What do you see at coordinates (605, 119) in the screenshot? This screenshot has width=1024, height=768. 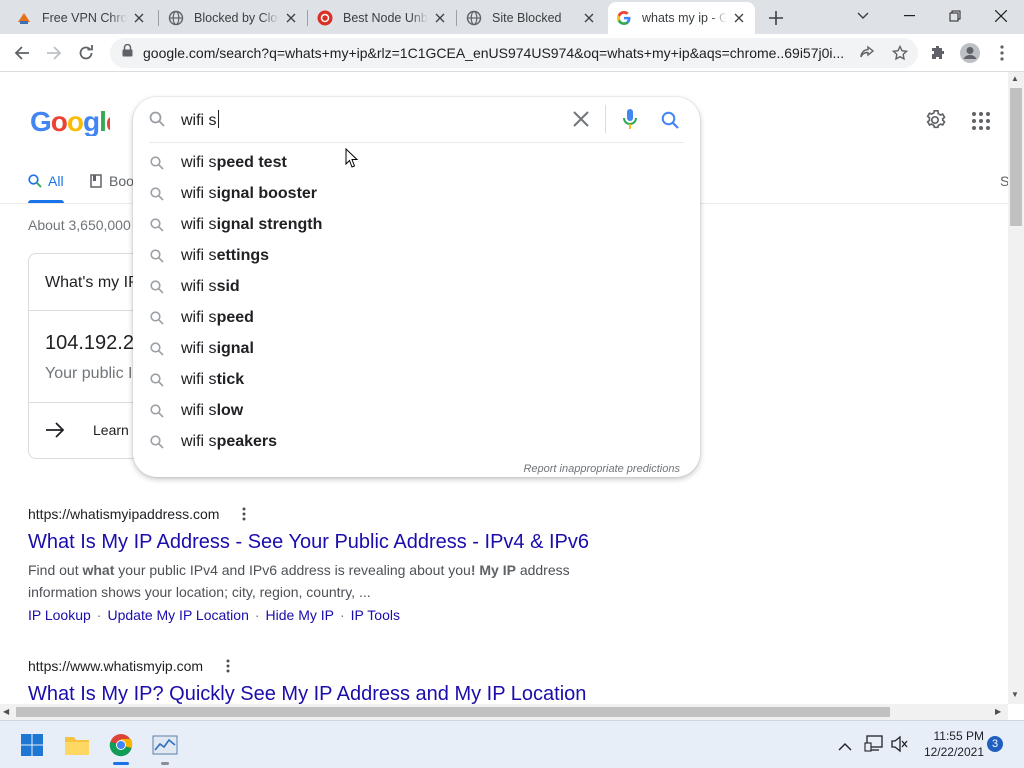 I see `divider` at bounding box center [605, 119].